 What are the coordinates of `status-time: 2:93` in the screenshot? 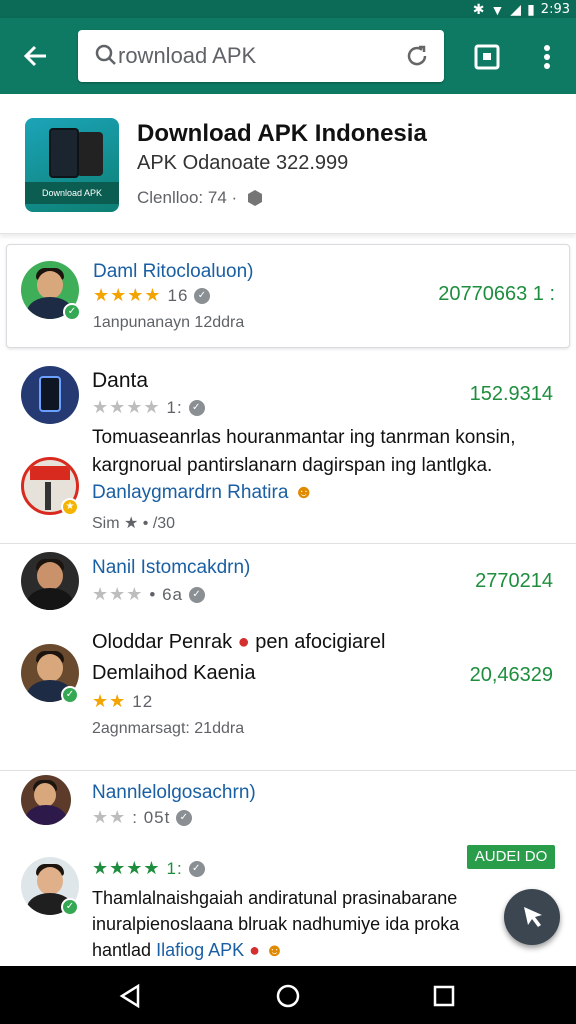 It's located at (555, 9).